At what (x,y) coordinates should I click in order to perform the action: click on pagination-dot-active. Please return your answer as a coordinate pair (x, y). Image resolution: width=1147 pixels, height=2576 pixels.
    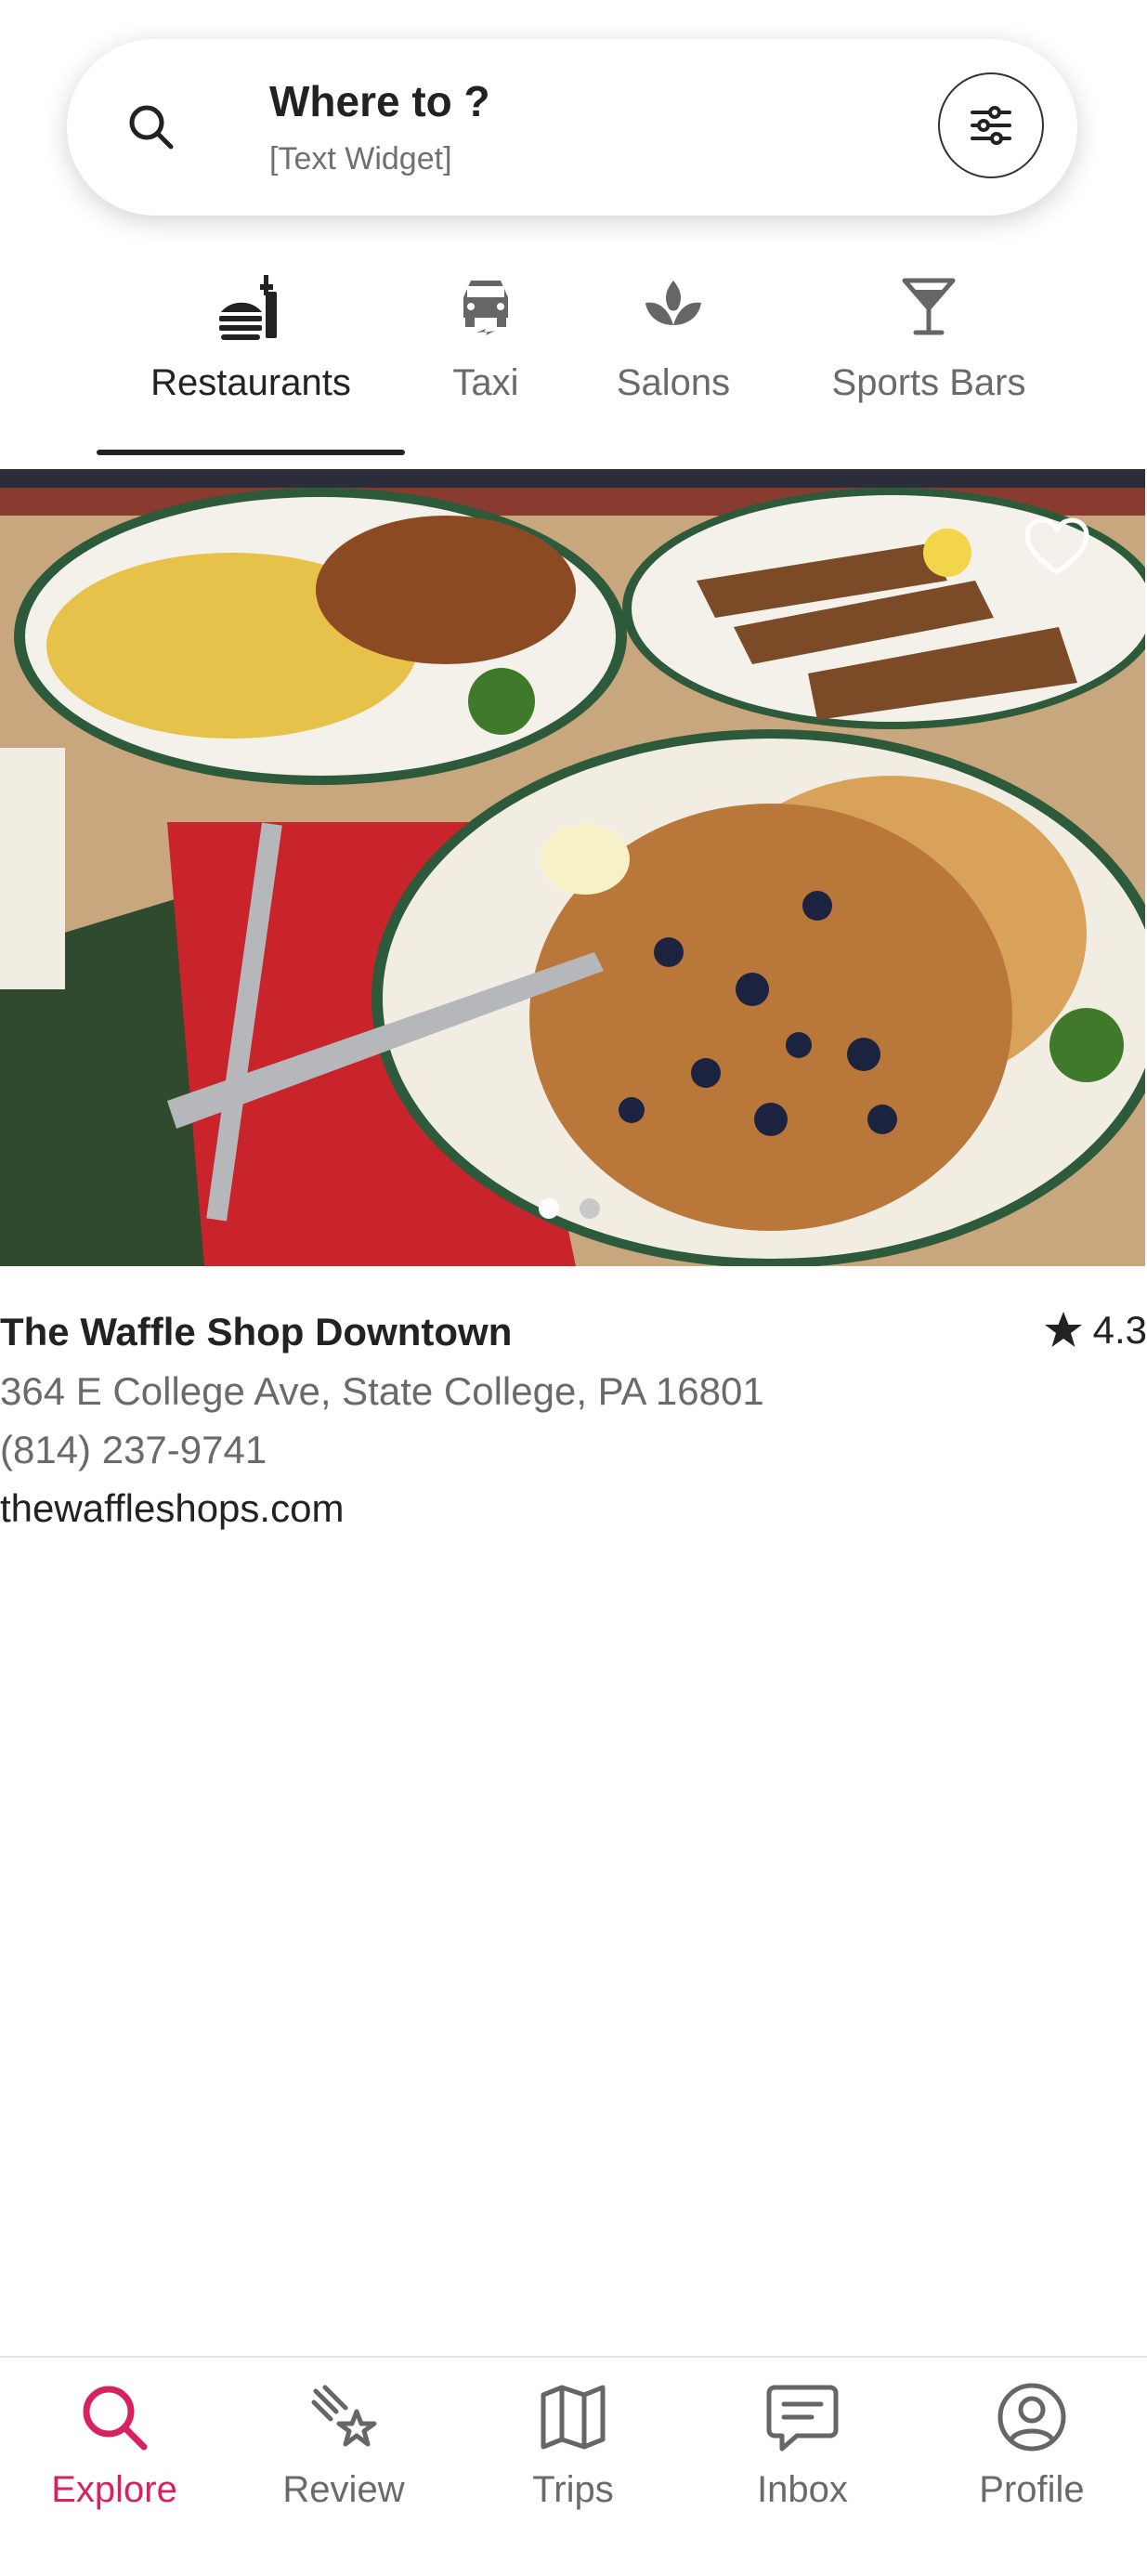
    Looking at the image, I should click on (549, 1208).